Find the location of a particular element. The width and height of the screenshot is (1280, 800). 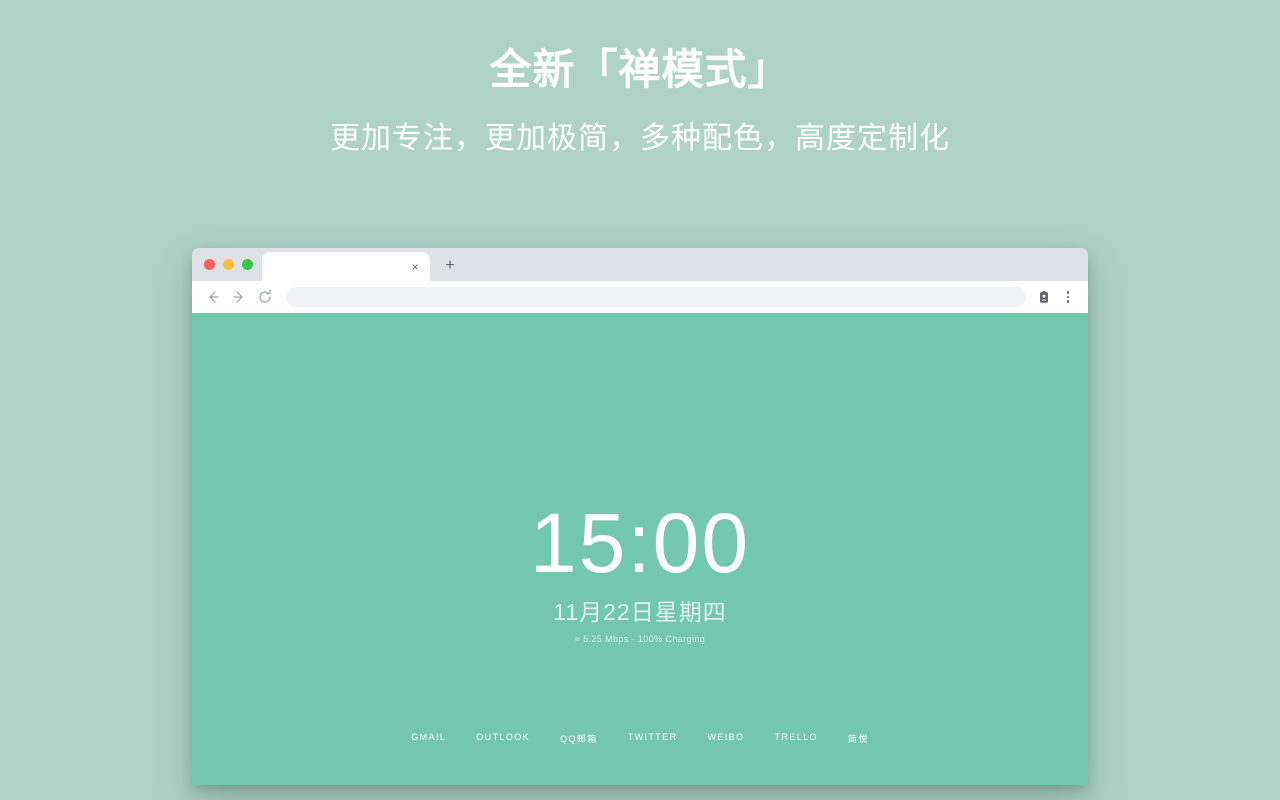

quick-link-trello: TRELLO is located at coordinates (796, 738).